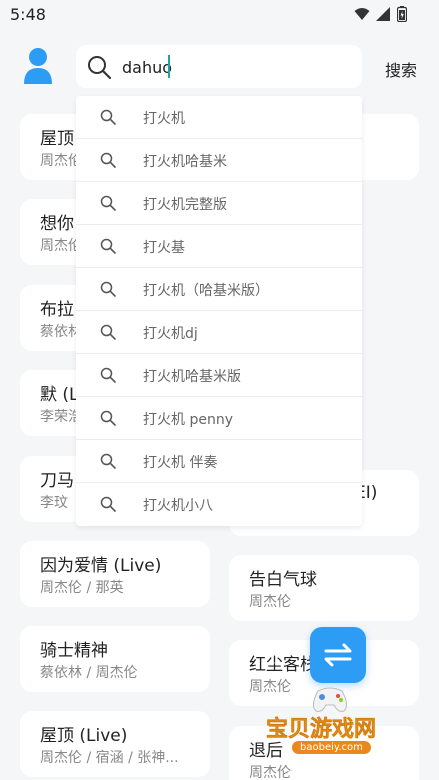  What do you see at coordinates (206, 291) in the screenshot?
I see `suggestion-text: 打火机（哈基米版）` at bounding box center [206, 291].